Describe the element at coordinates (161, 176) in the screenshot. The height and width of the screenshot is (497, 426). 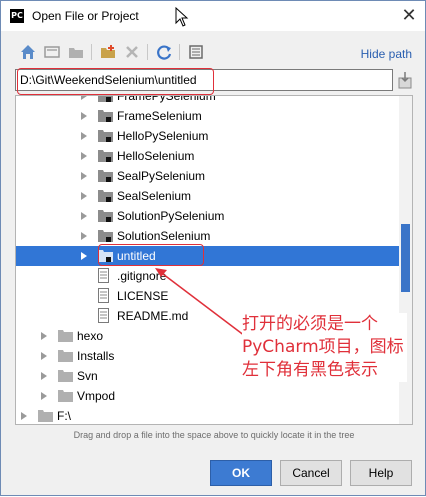
I see `tree-row-label: SealPySelenium` at that location.